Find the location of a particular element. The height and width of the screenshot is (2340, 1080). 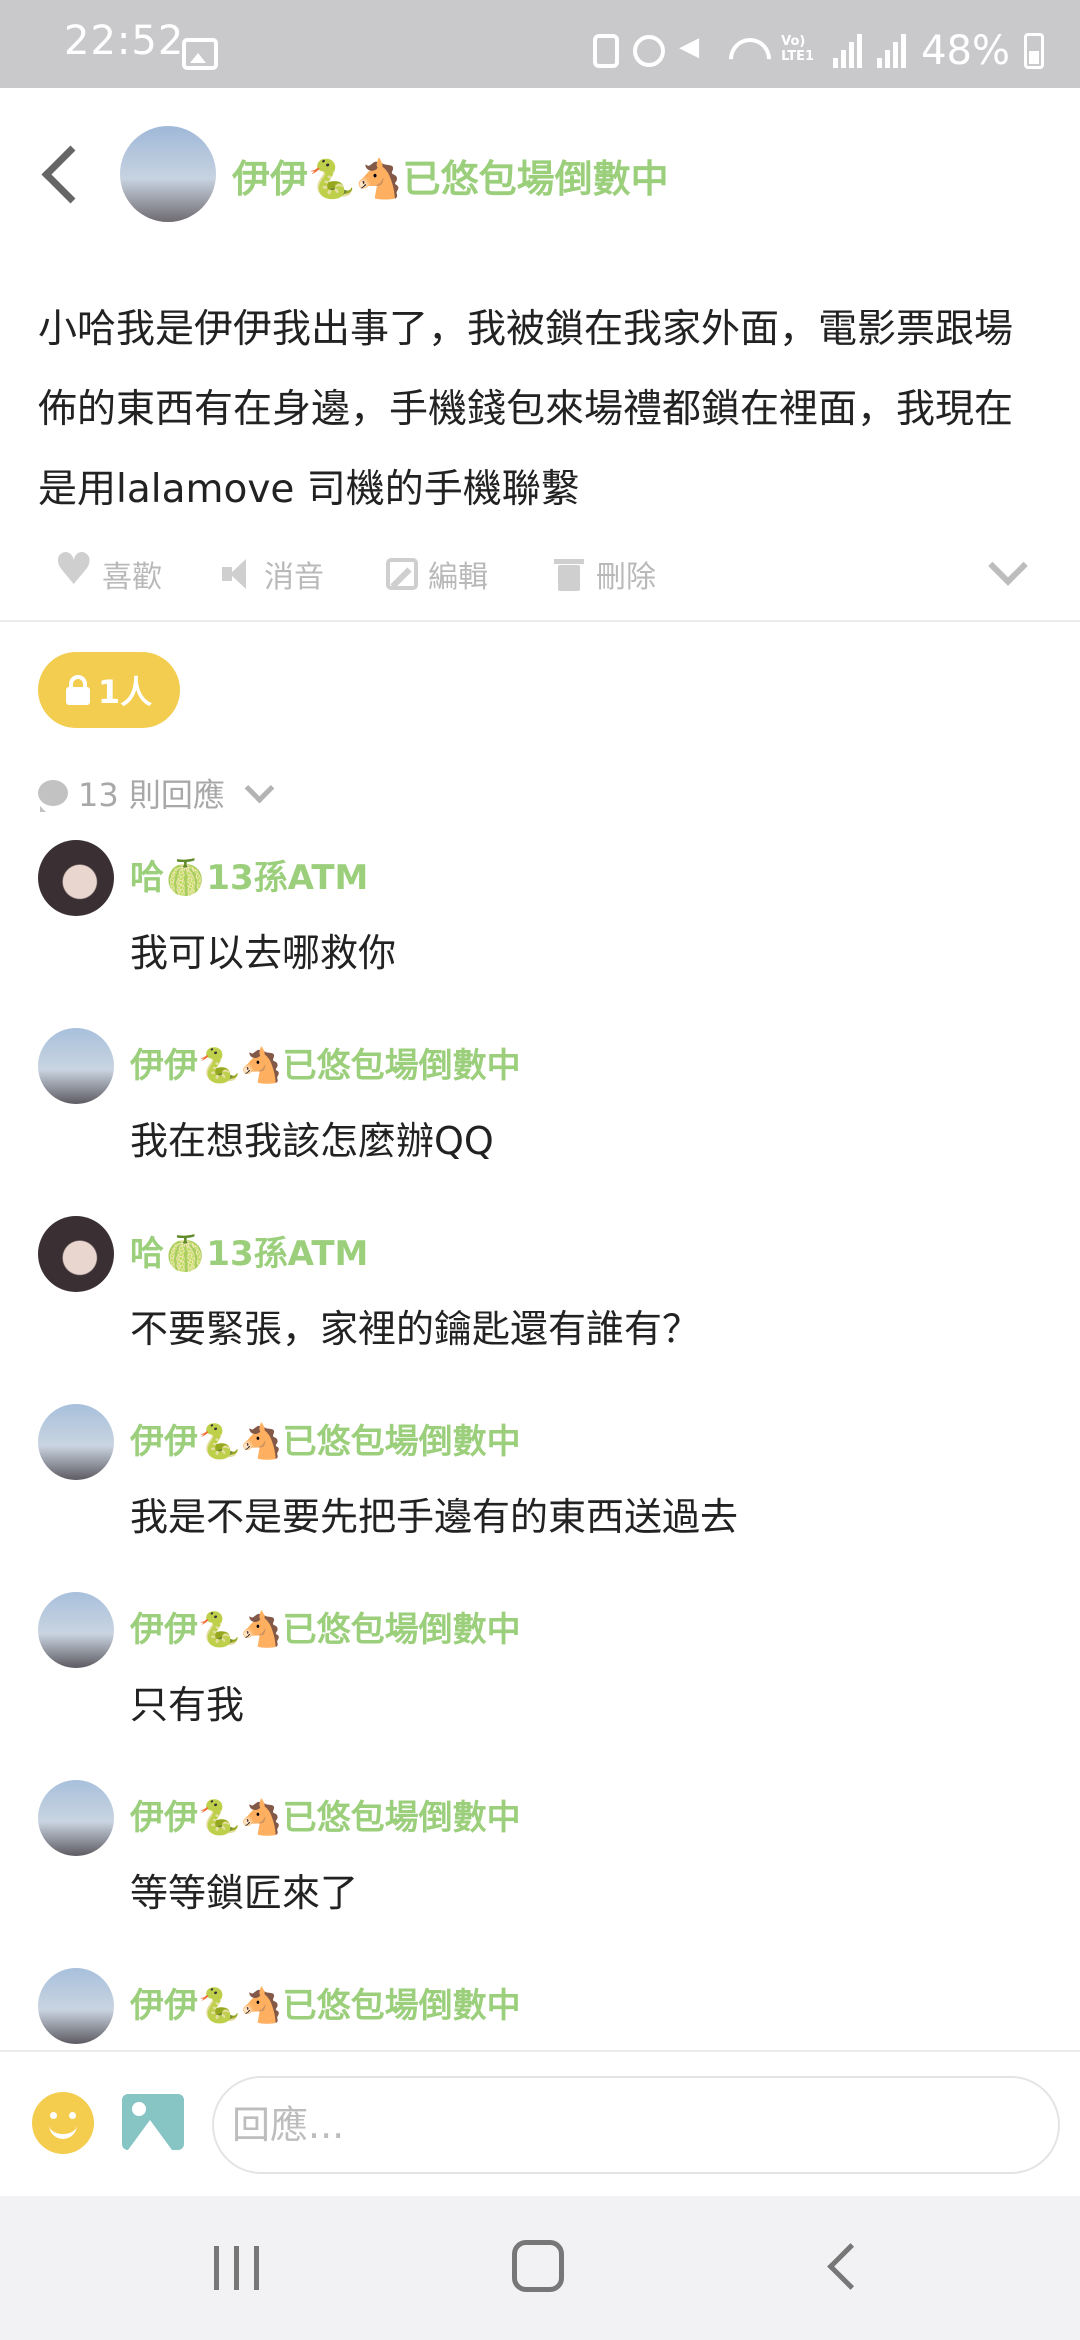

comment-text: 我可以去哪救你 is located at coordinates (263, 953).